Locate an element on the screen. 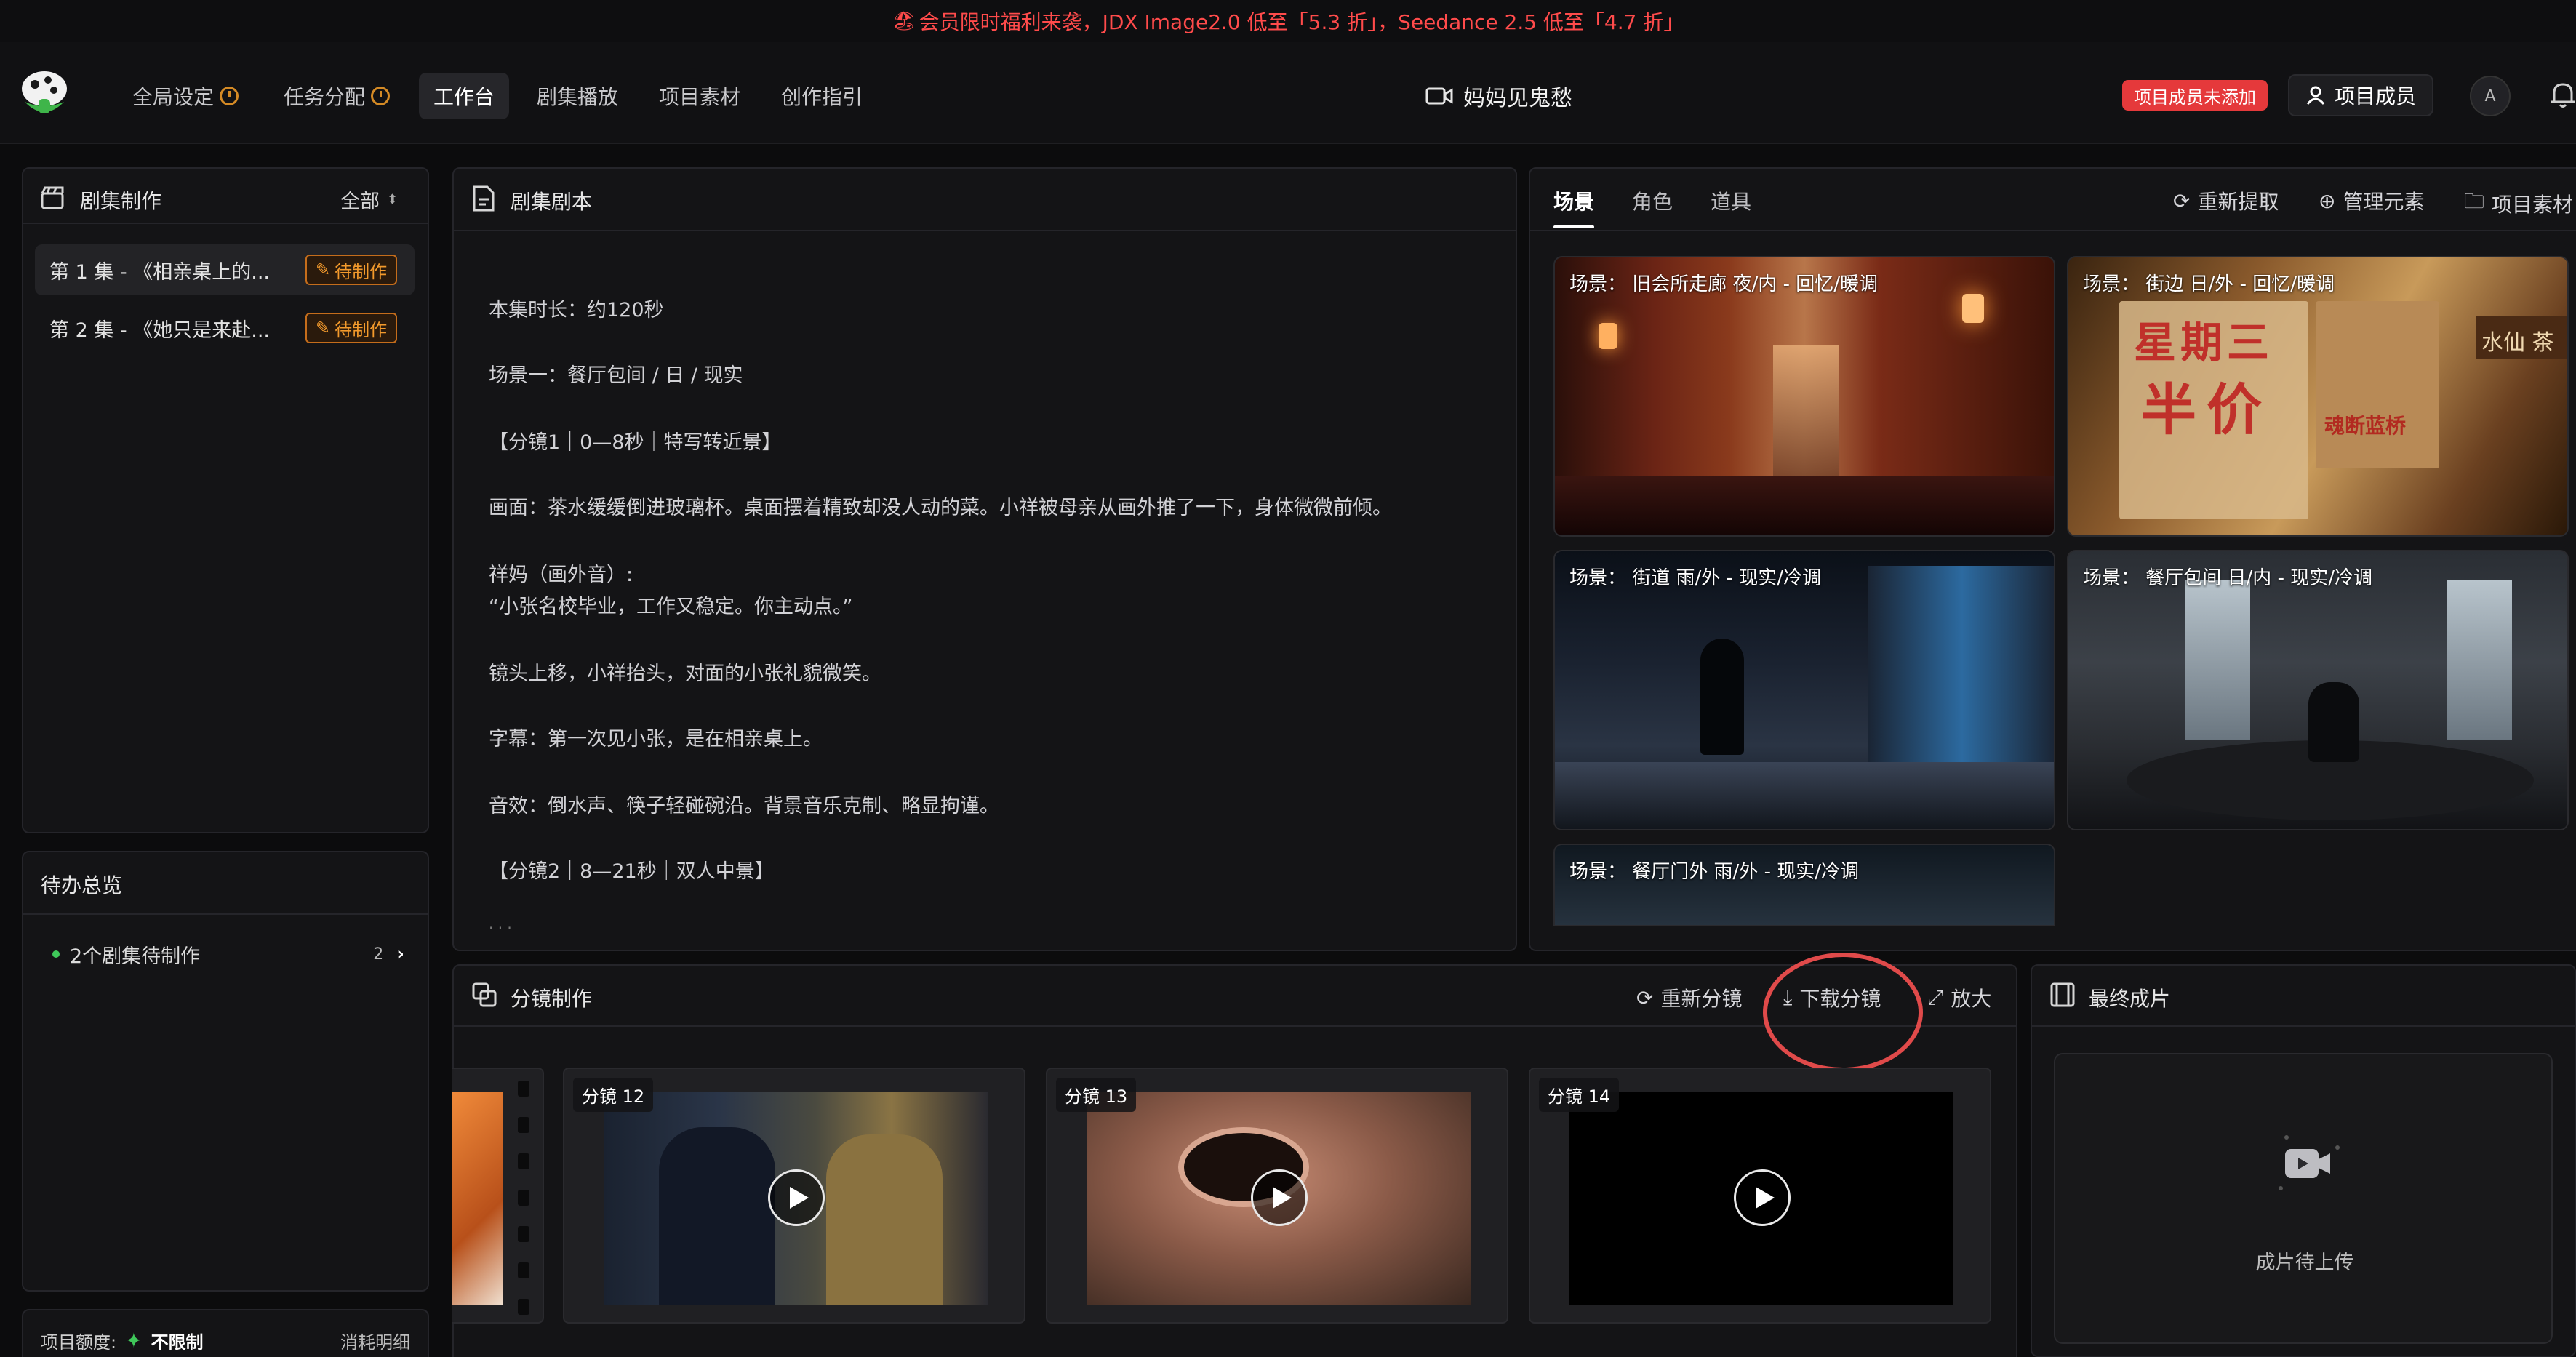  figure-suit is located at coordinates (717, 1216).